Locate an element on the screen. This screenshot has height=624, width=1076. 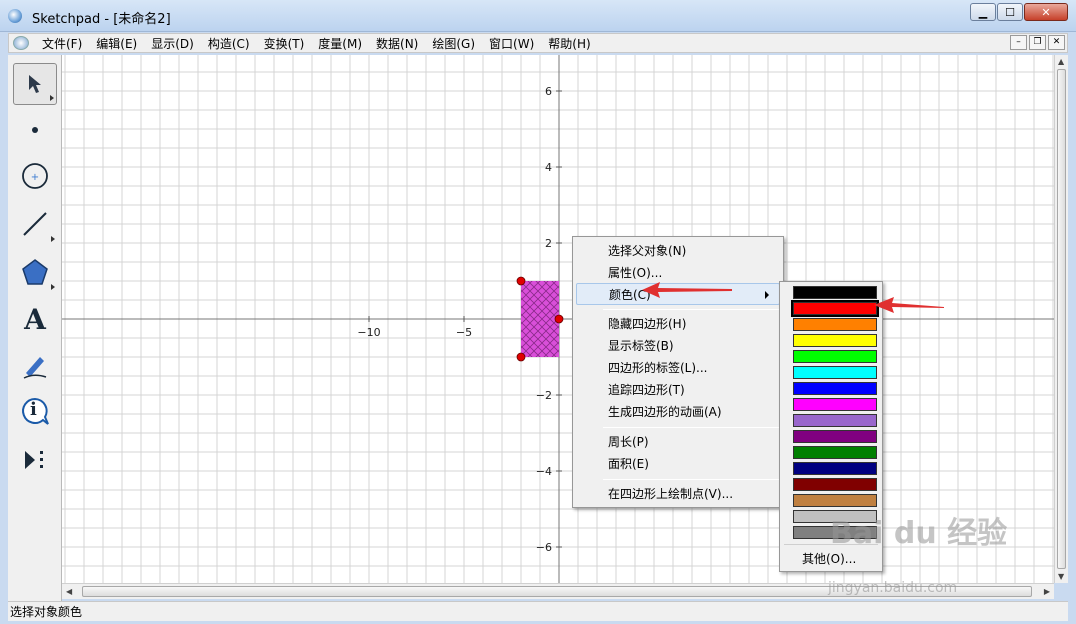
toolbox: + A i is located at coordinates (35, 328).